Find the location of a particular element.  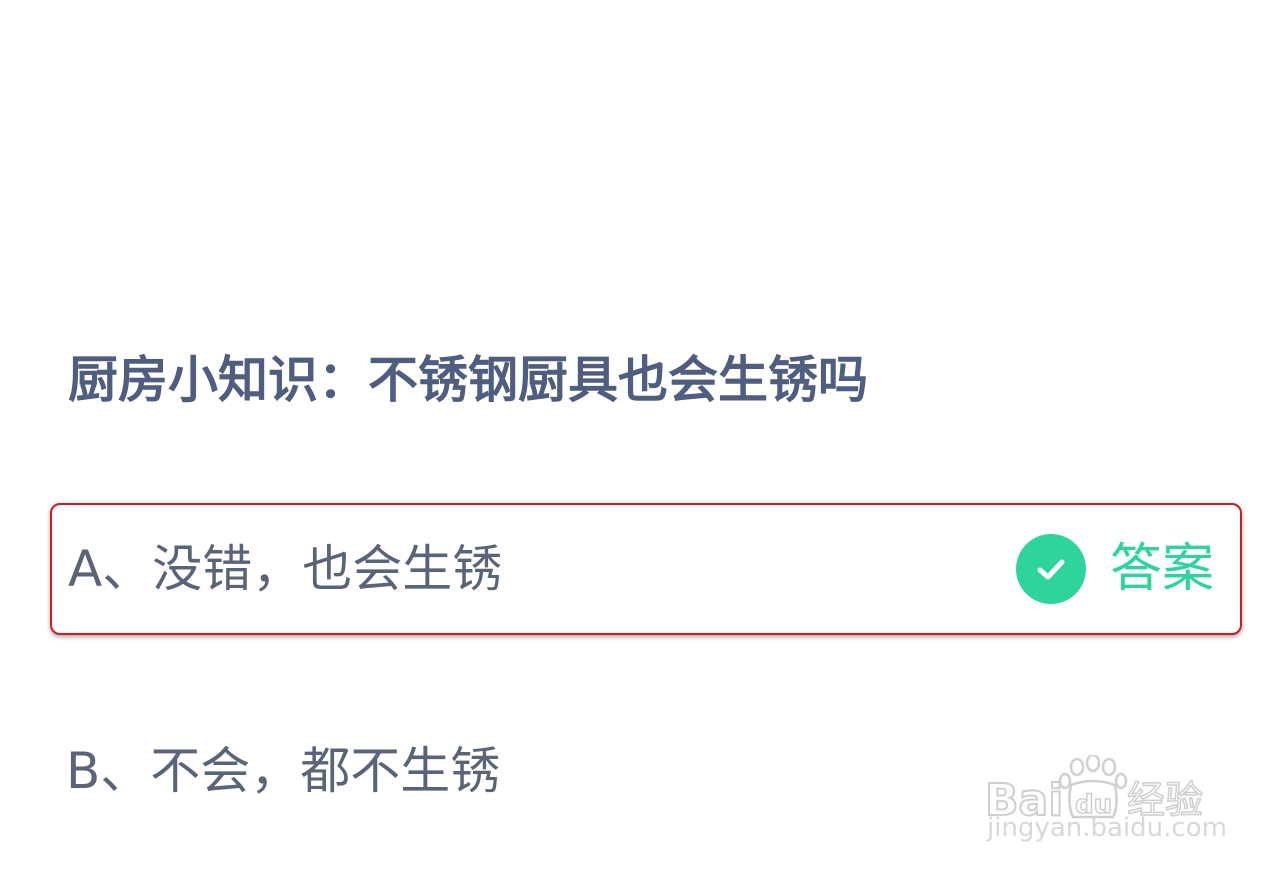

question-title: 厨房小知识：不锈钢厨具也会生锈吗 is located at coordinates (468, 380).